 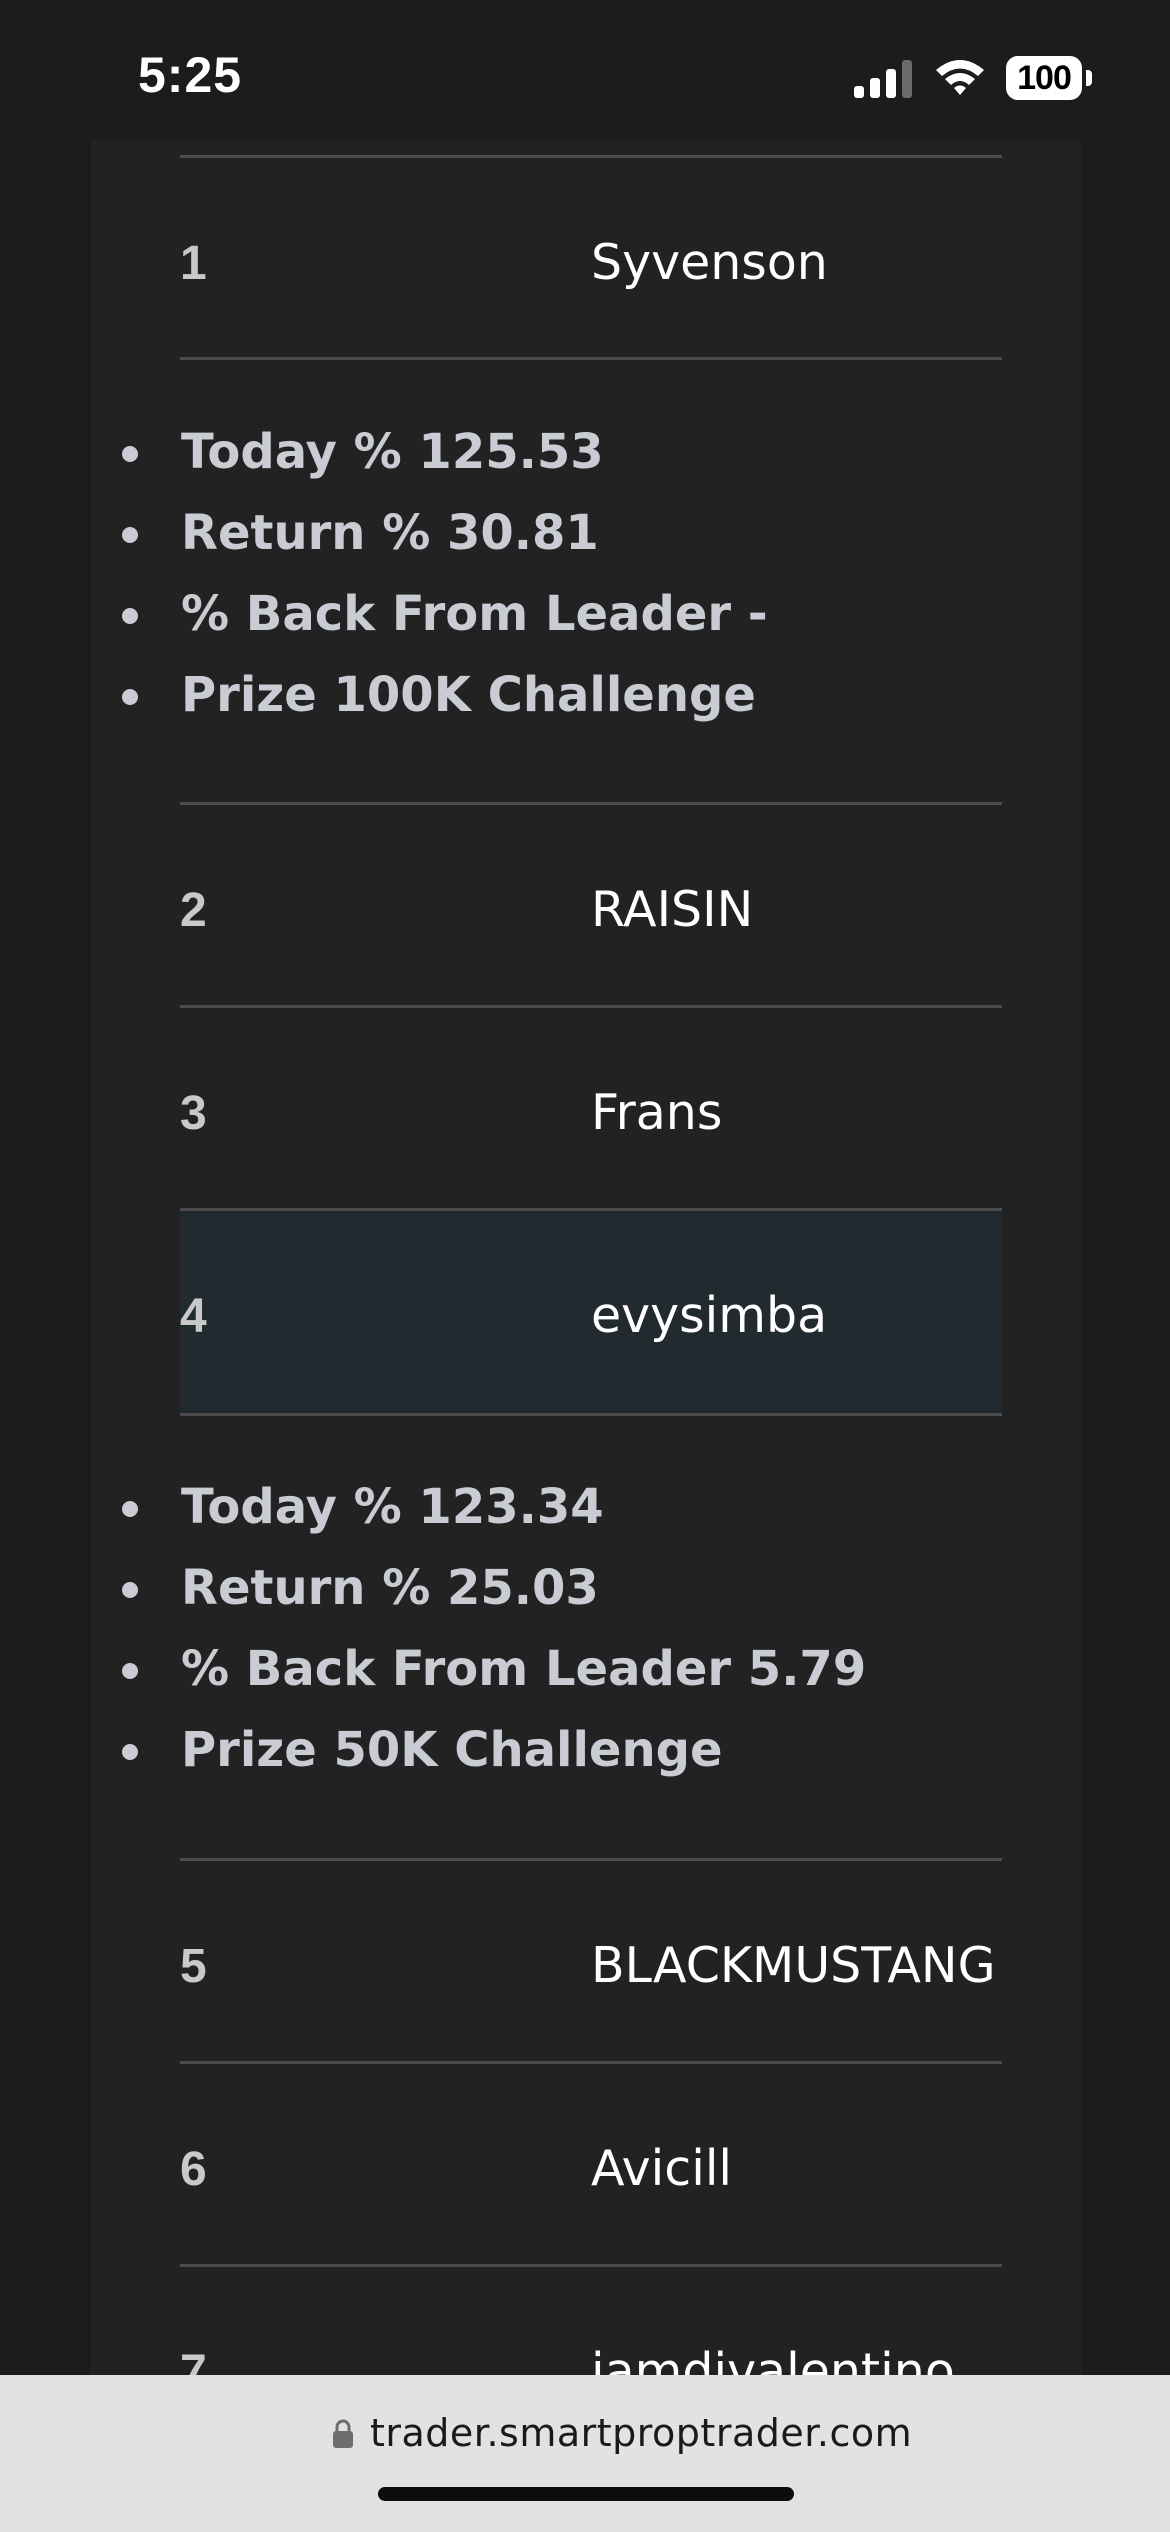 I want to click on rank-label: 6, so click(x=193, y=2169).